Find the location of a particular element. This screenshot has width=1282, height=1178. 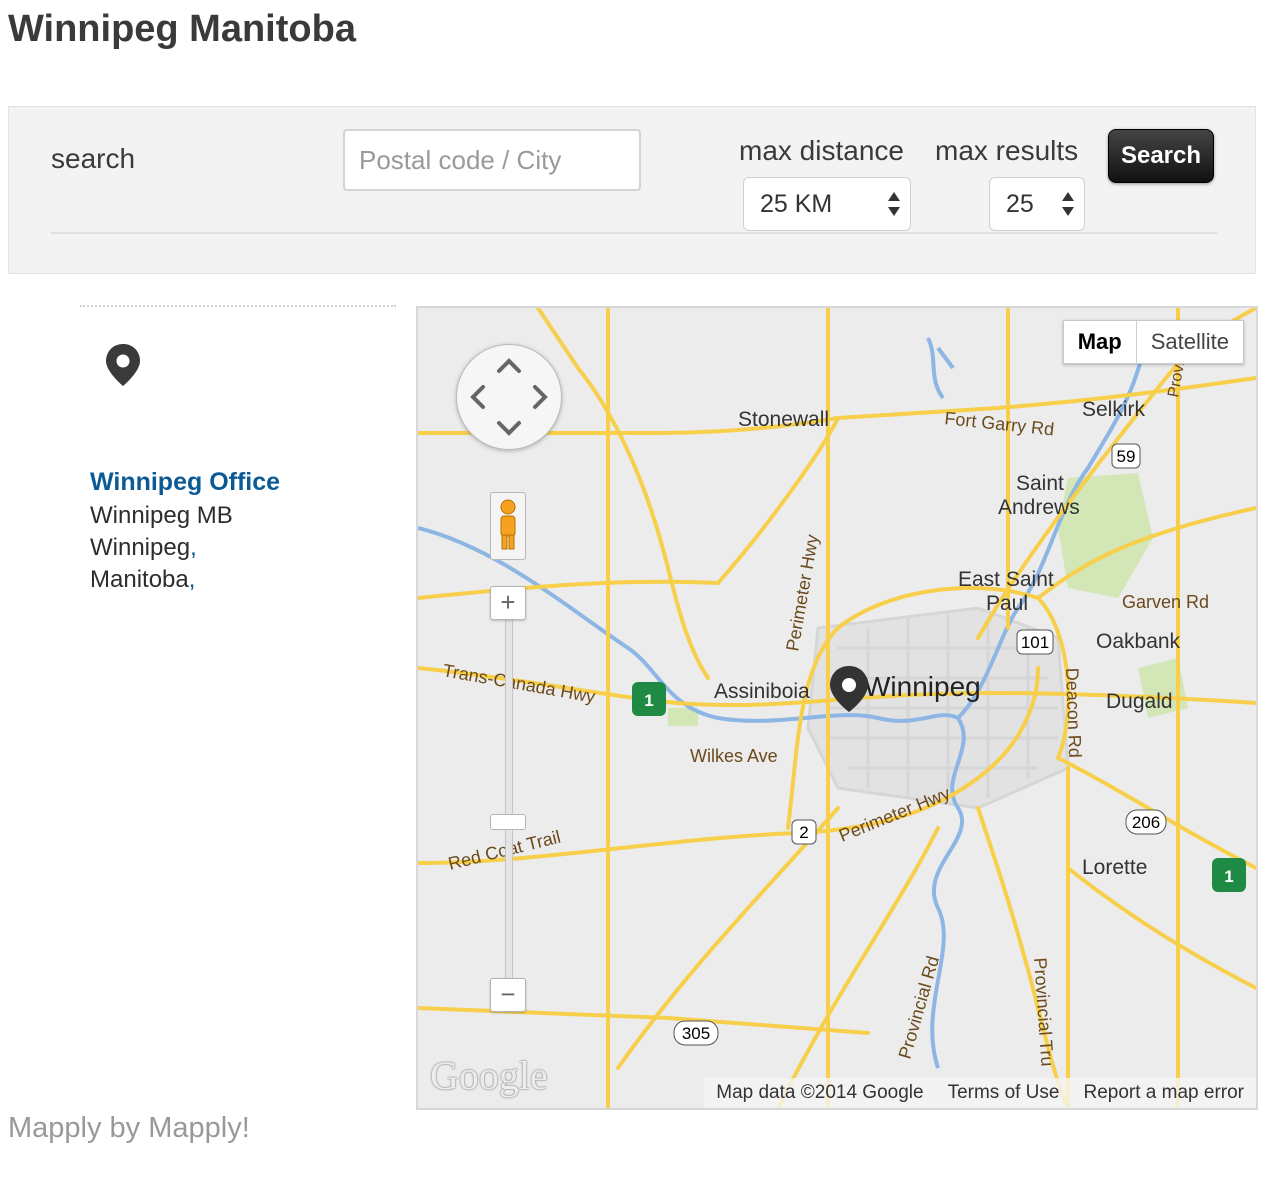

result-city-text: Winnipeg is located at coordinates (140, 547).